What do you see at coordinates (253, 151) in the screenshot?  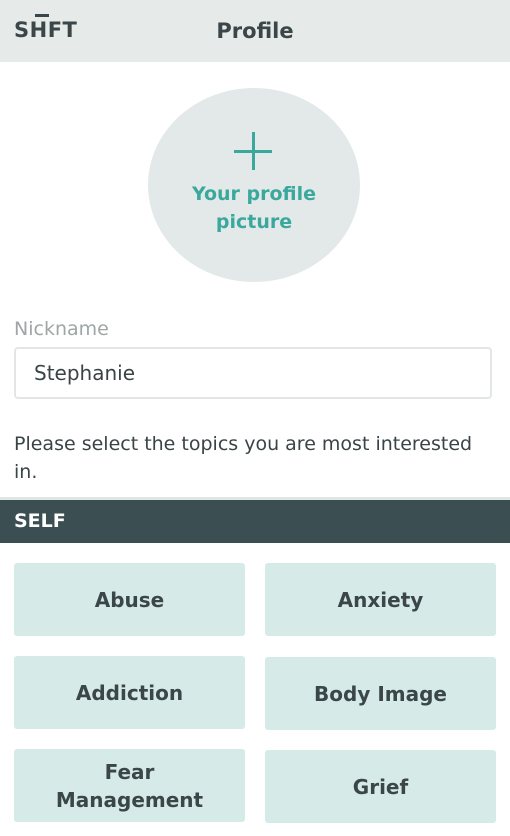 I see `plus-icon` at bounding box center [253, 151].